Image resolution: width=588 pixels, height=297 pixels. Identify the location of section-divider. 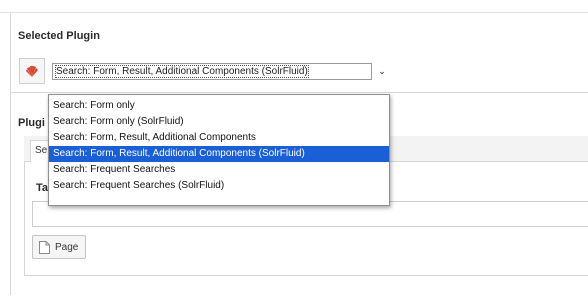
(299, 92).